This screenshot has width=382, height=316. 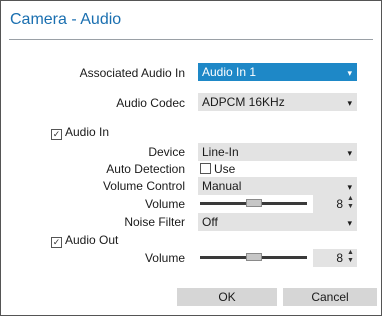 I want to click on audio-codec-dropdown: ADPCM 16KHz ▾, so click(x=277, y=102).